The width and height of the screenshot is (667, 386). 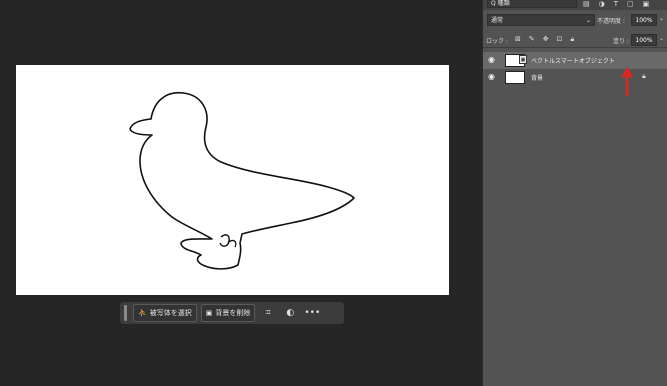 I want to click on adjustment-icon: ◐, so click(x=290, y=313).